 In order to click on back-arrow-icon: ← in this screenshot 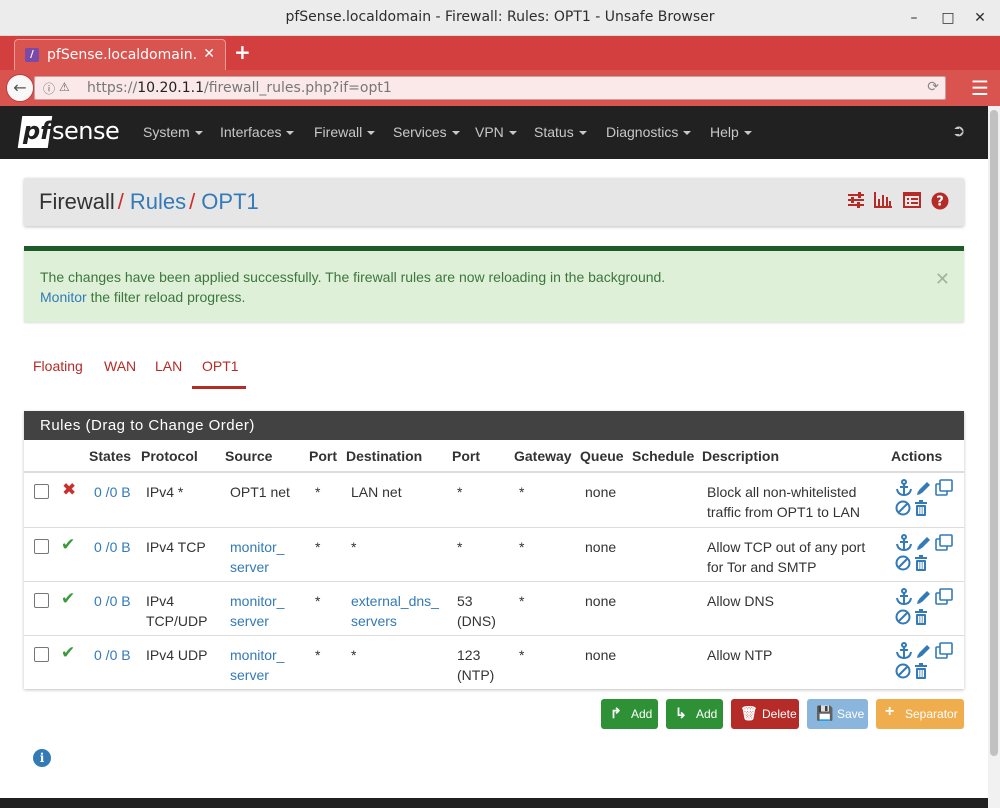, I will do `click(20, 88)`.